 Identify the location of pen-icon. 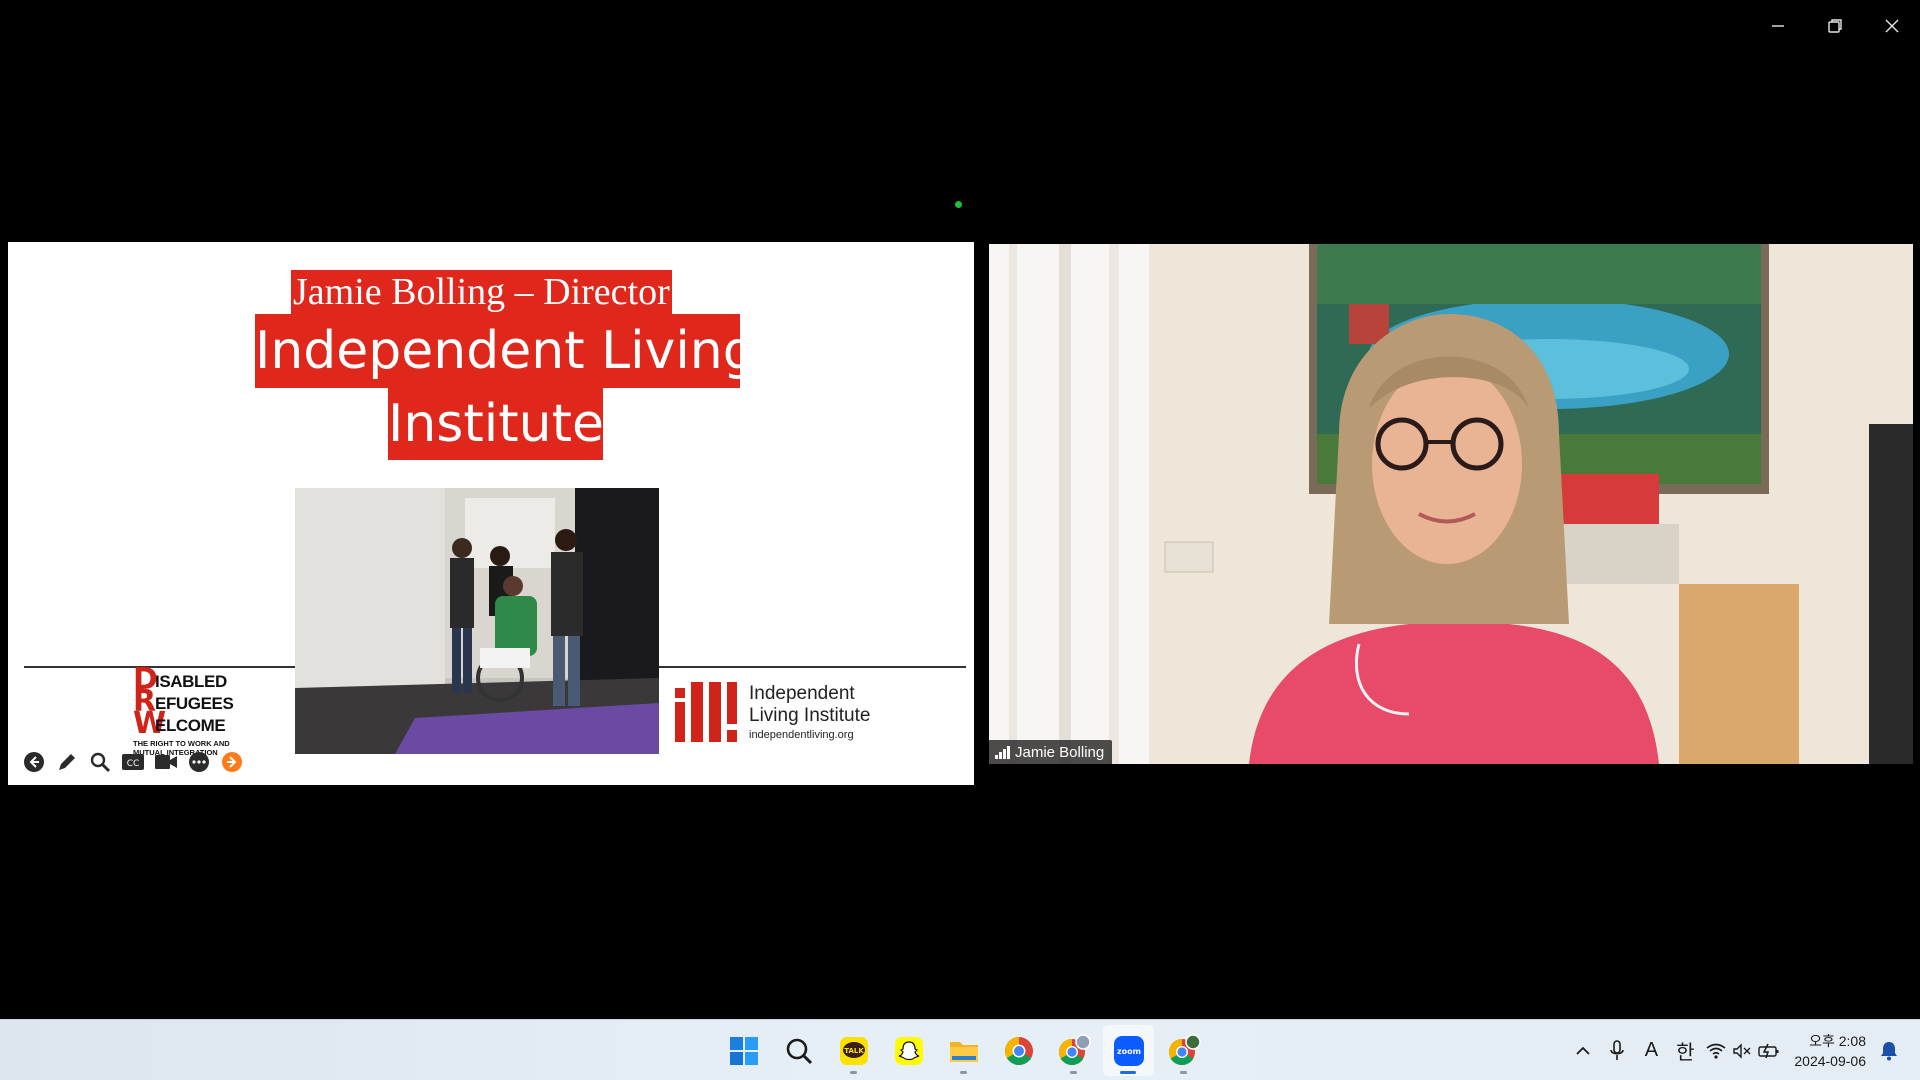
(66, 762).